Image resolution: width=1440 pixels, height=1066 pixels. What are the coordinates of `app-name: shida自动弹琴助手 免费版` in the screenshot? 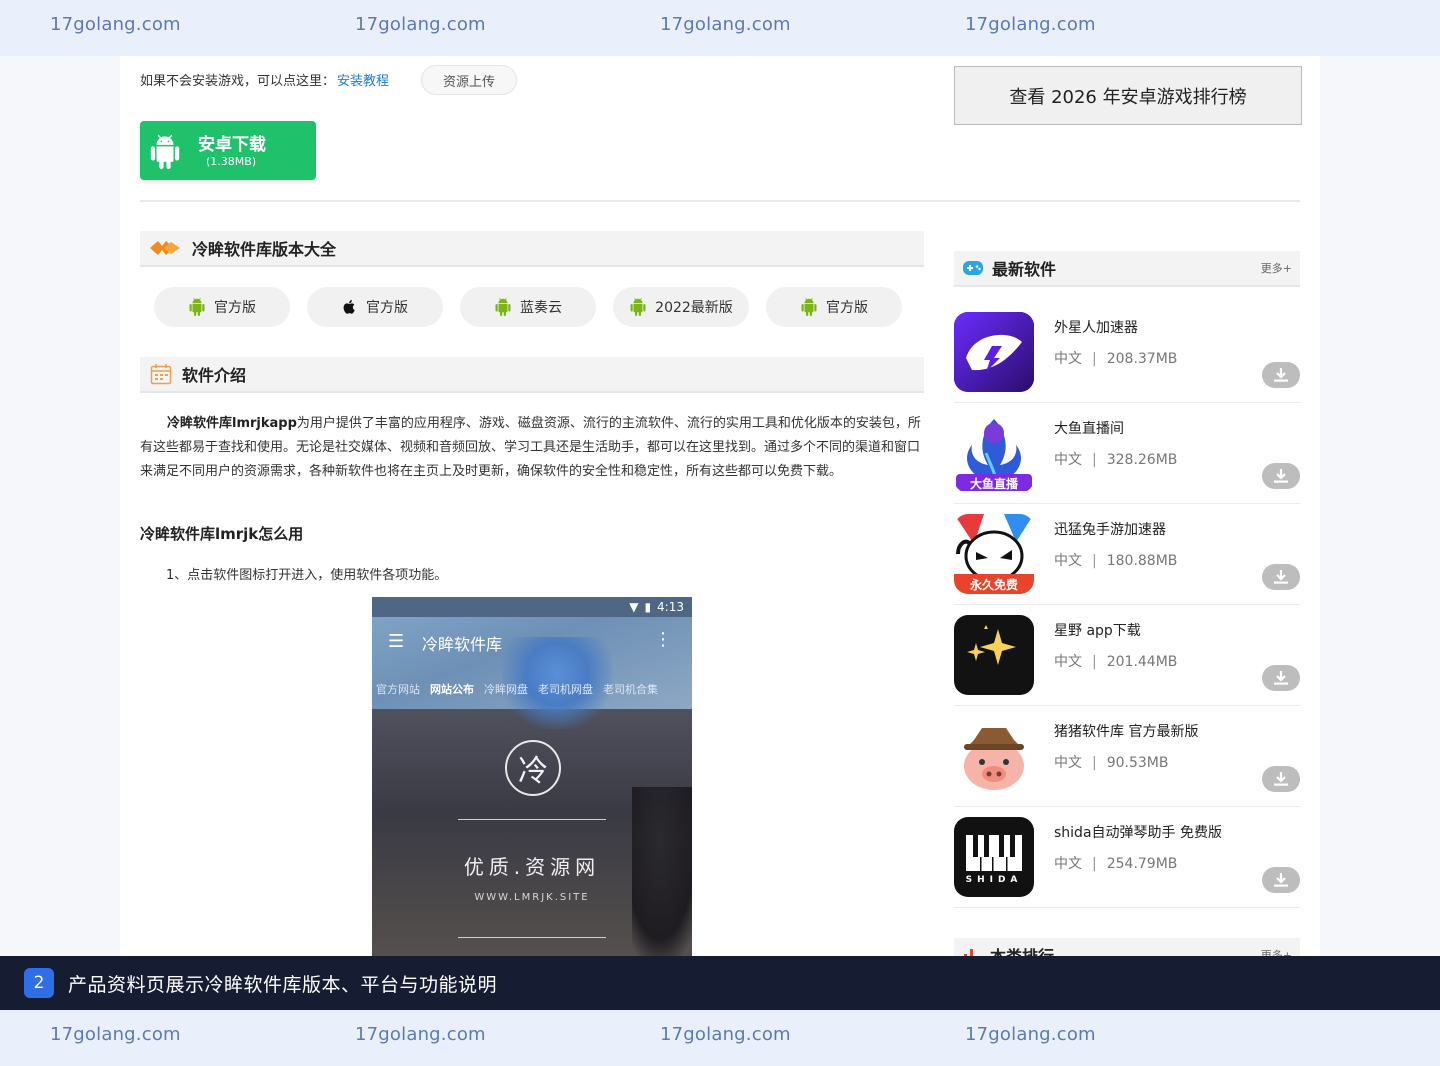 It's located at (1138, 833).